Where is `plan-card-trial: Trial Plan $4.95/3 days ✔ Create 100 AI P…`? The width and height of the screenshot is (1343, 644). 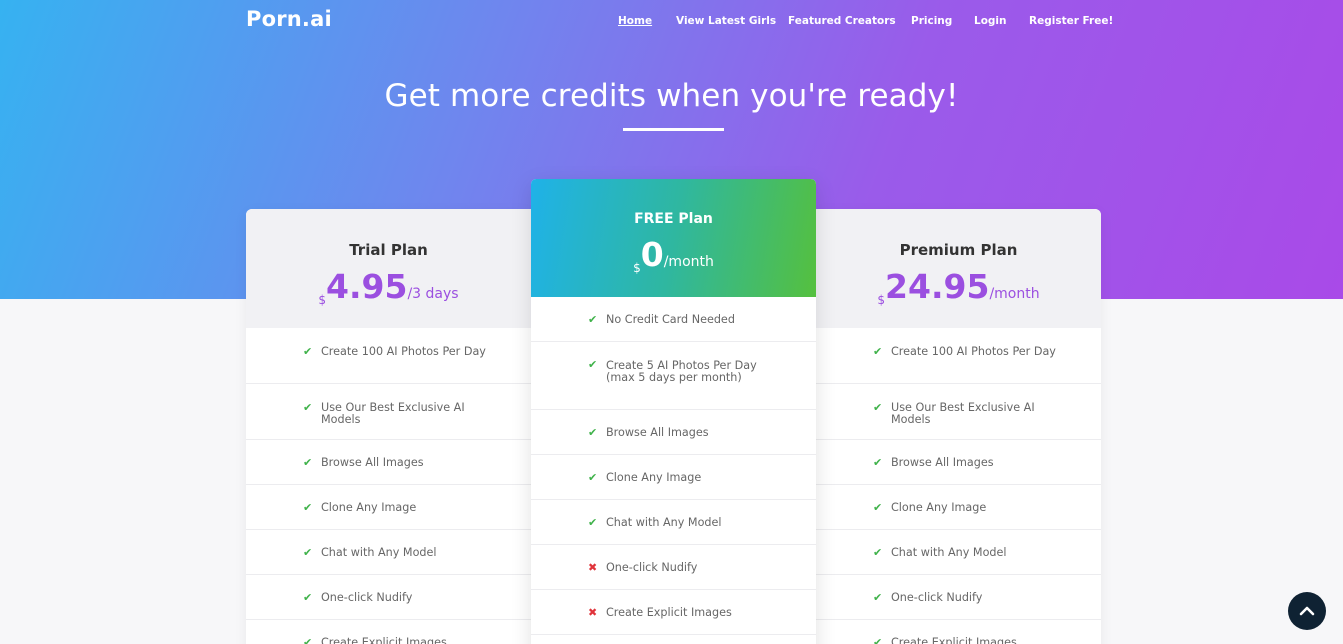 plan-card-trial: Trial Plan $4.95/3 days ✔ Create 100 AI P… is located at coordinates (388, 426).